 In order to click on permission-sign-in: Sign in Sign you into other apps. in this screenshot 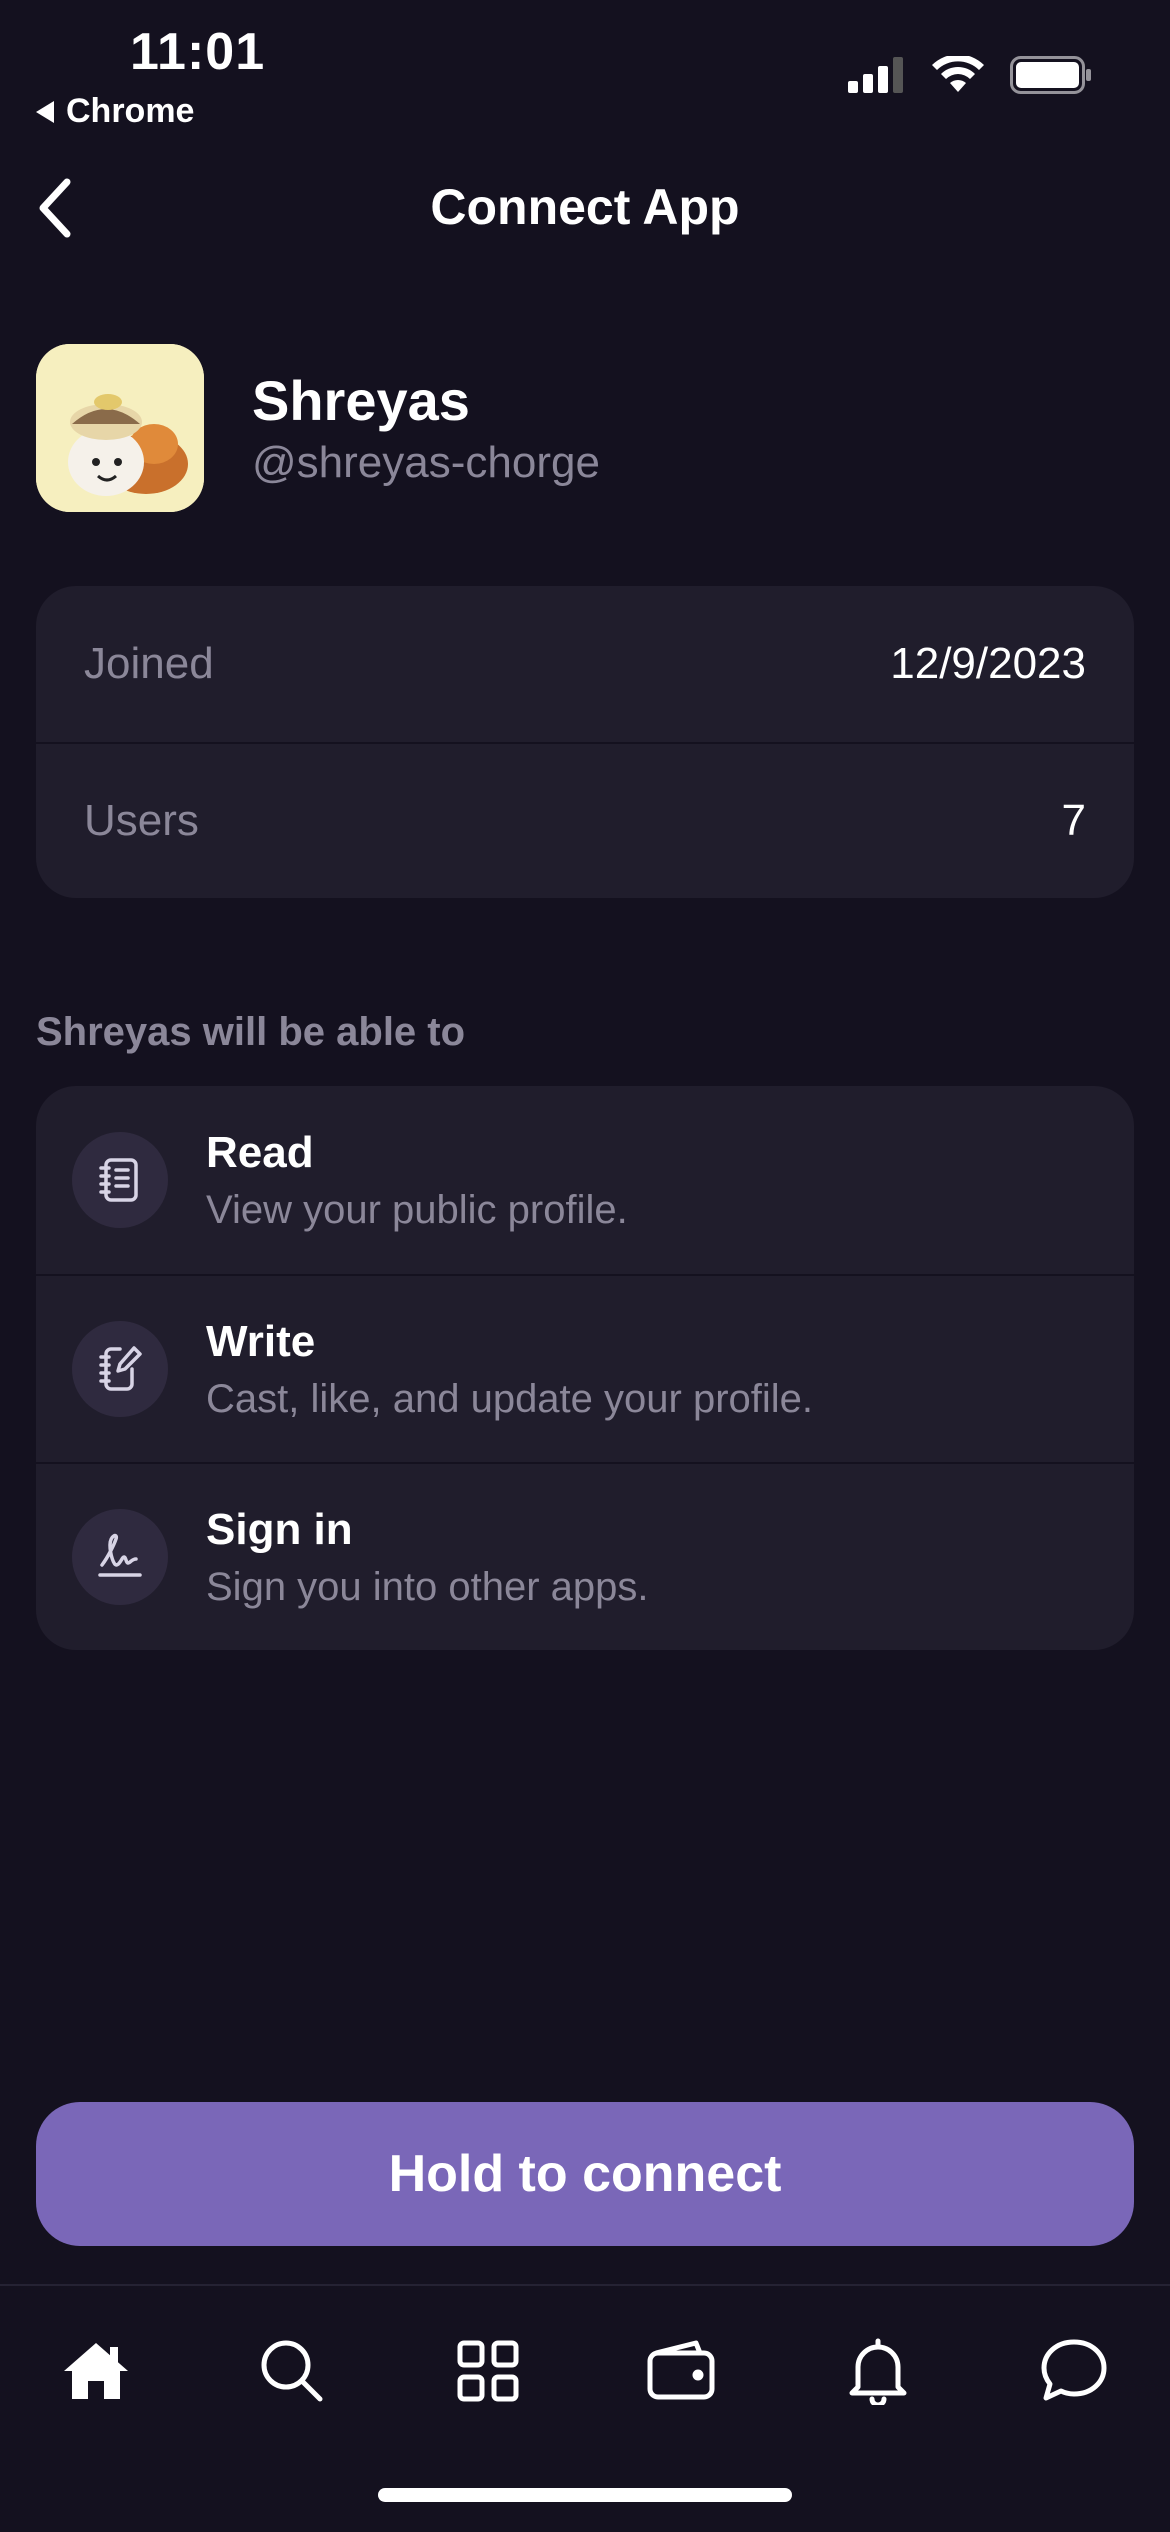, I will do `click(585, 1556)`.